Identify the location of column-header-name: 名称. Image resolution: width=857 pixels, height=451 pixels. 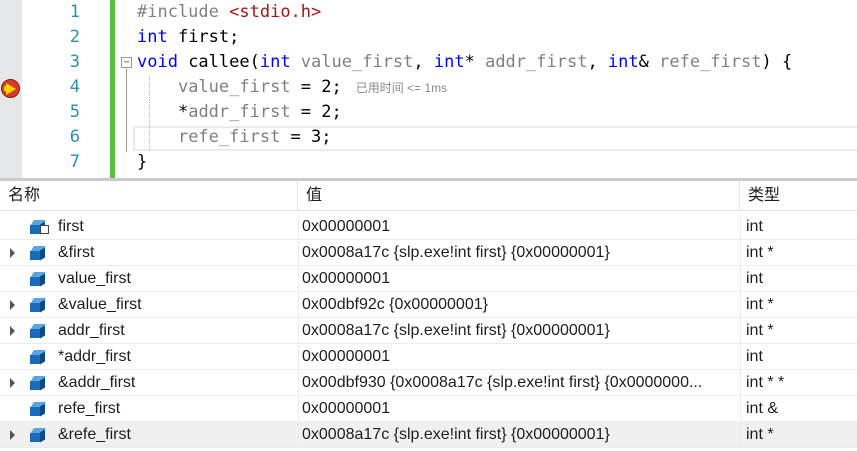
(149, 196).